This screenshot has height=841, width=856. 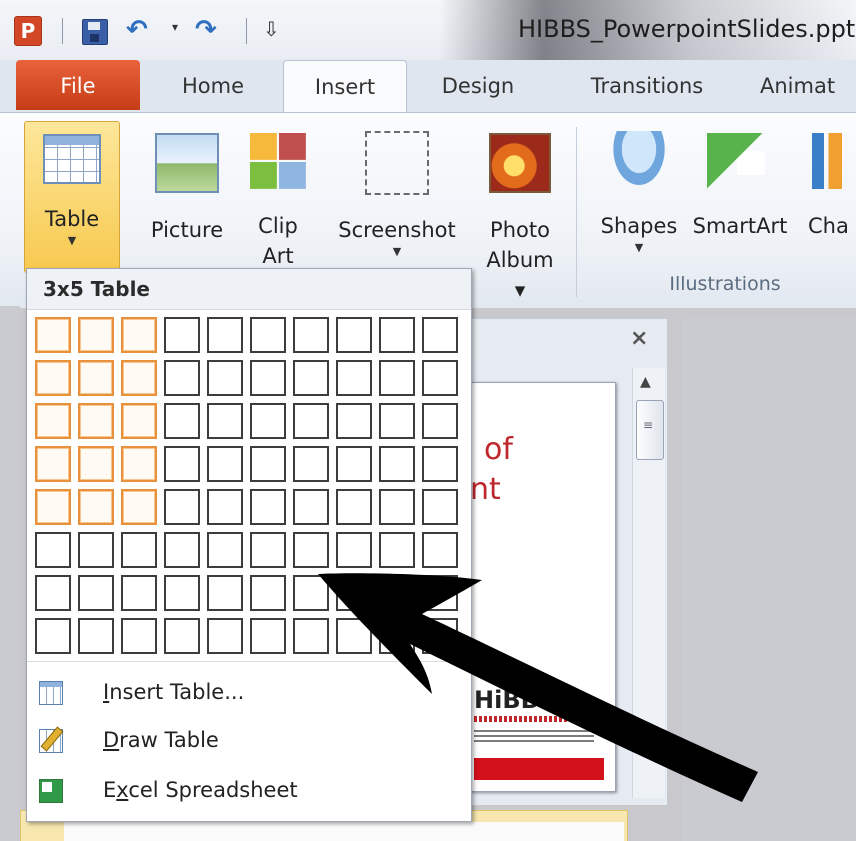 I want to click on arrow-shape, so click(x=538, y=687).